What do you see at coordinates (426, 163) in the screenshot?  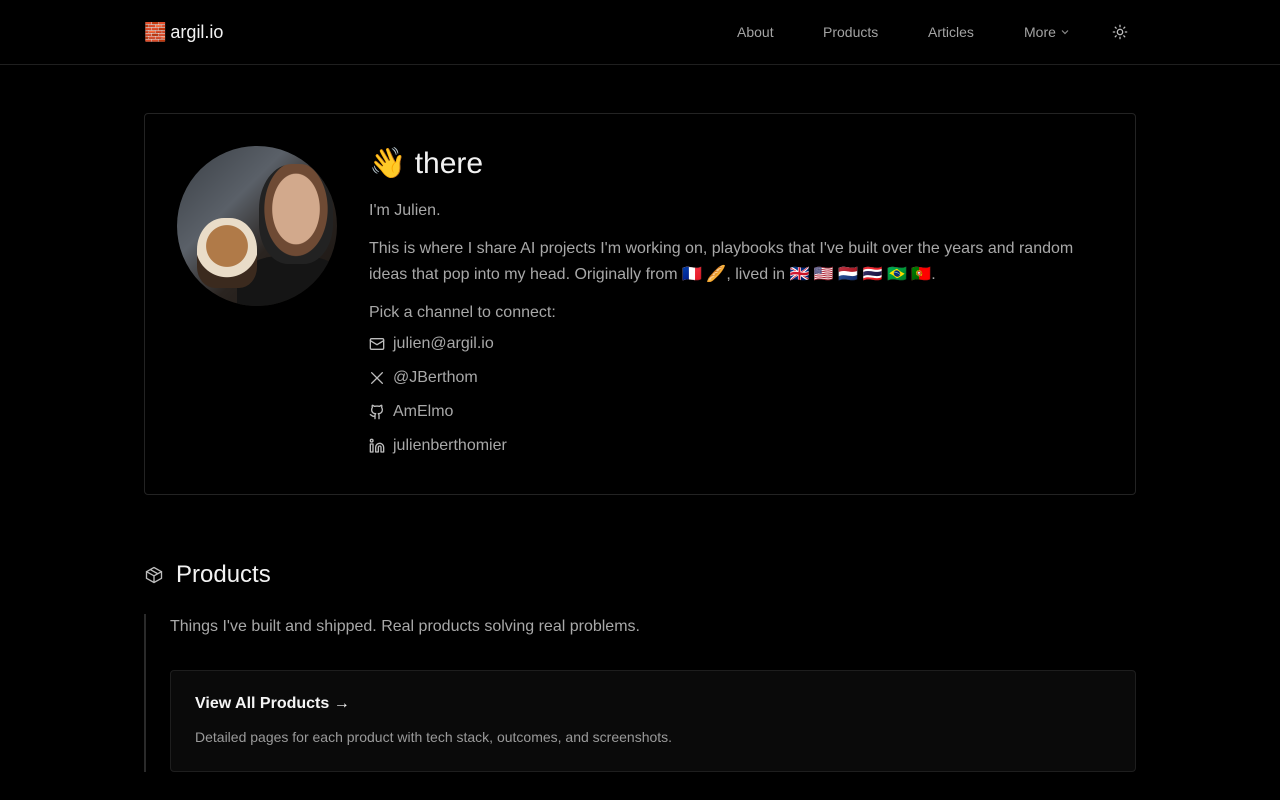 I see `greeting-heading: 👋 there` at bounding box center [426, 163].